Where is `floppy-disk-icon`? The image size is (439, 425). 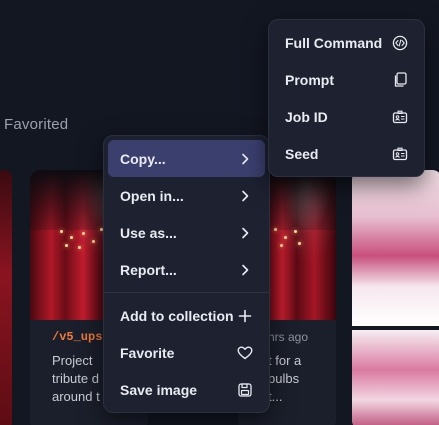
floppy-disk-icon is located at coordinates (245, 390).